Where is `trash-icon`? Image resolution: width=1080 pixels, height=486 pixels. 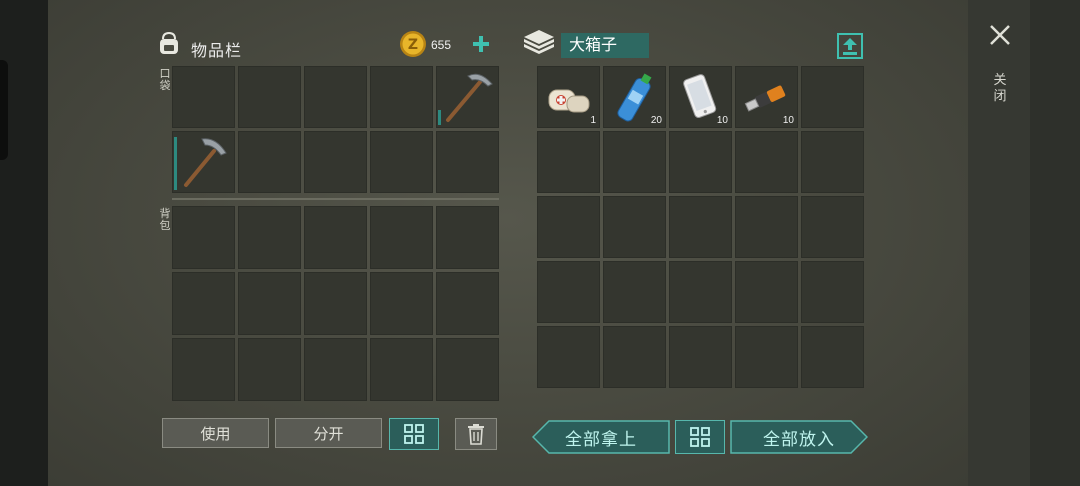 trash-icon is located at coordinates (476, 434).